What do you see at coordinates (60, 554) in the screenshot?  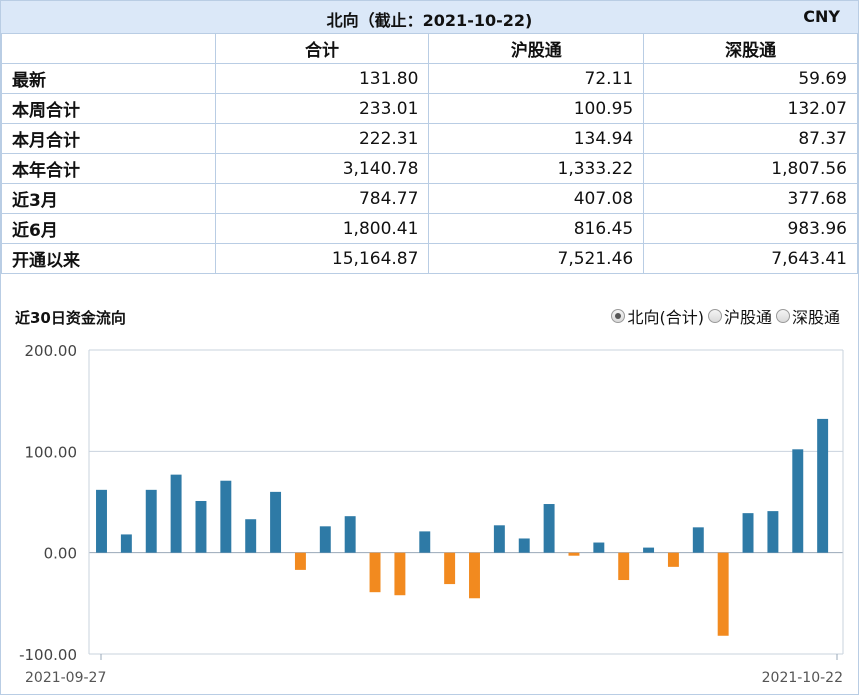 I see `y-tick-label: 0.00` at bounding box center [60, 554].